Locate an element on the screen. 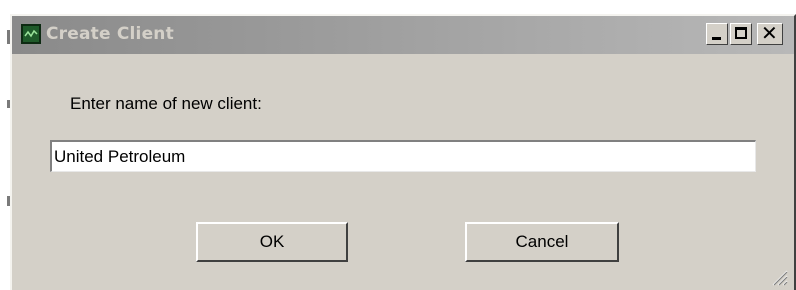 The width and height of the screenshot is (796, 290). maximize-icon is located at coordinates (741, 33).